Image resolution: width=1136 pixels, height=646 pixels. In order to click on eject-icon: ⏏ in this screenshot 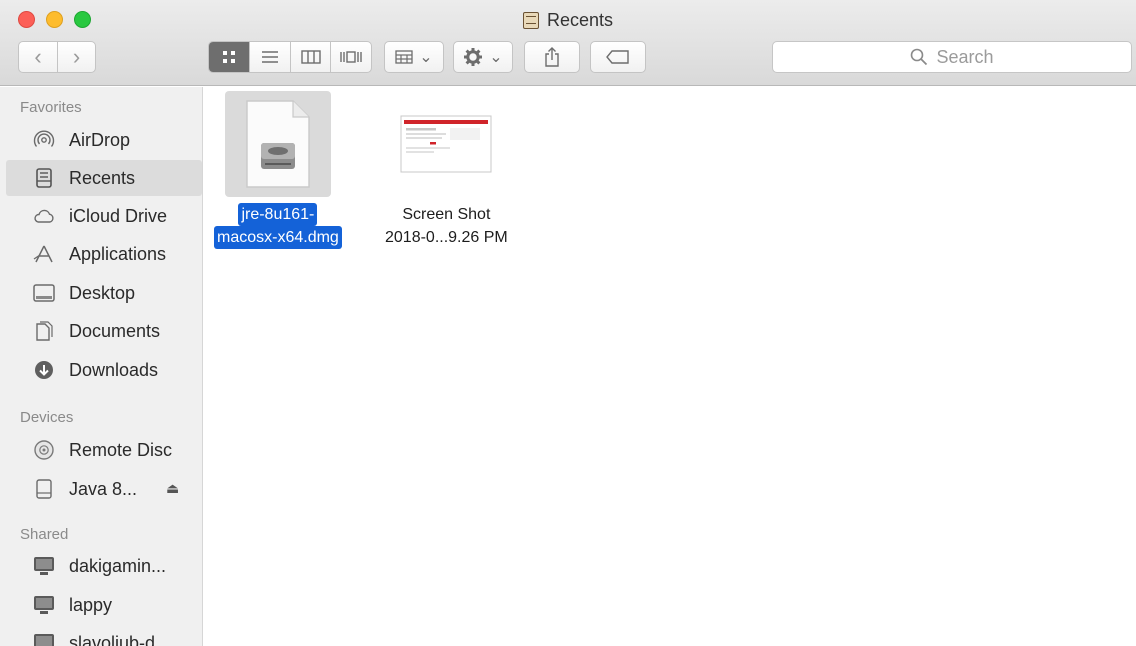, I will do `click(172, 488)`.